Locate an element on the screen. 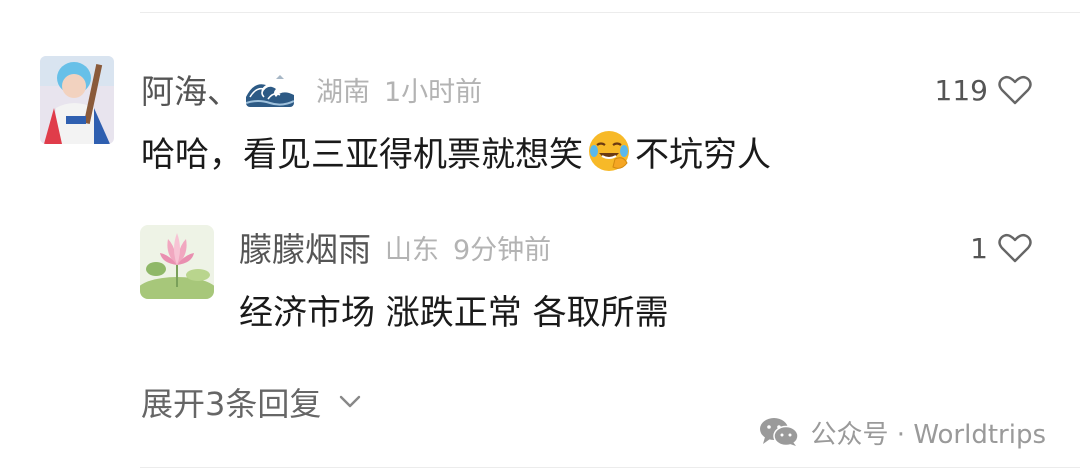  username: 朦朦烟雨 is located at coordinates (305, 247).